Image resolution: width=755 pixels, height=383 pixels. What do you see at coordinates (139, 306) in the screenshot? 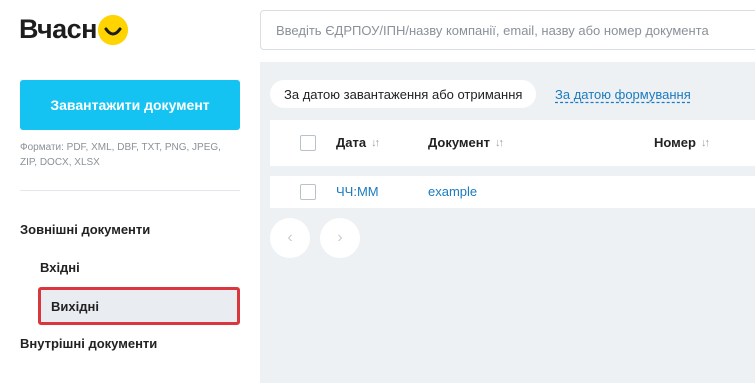
I see `sidebar-item-outgoing: Вихідні` at bounding box center [139, 306].